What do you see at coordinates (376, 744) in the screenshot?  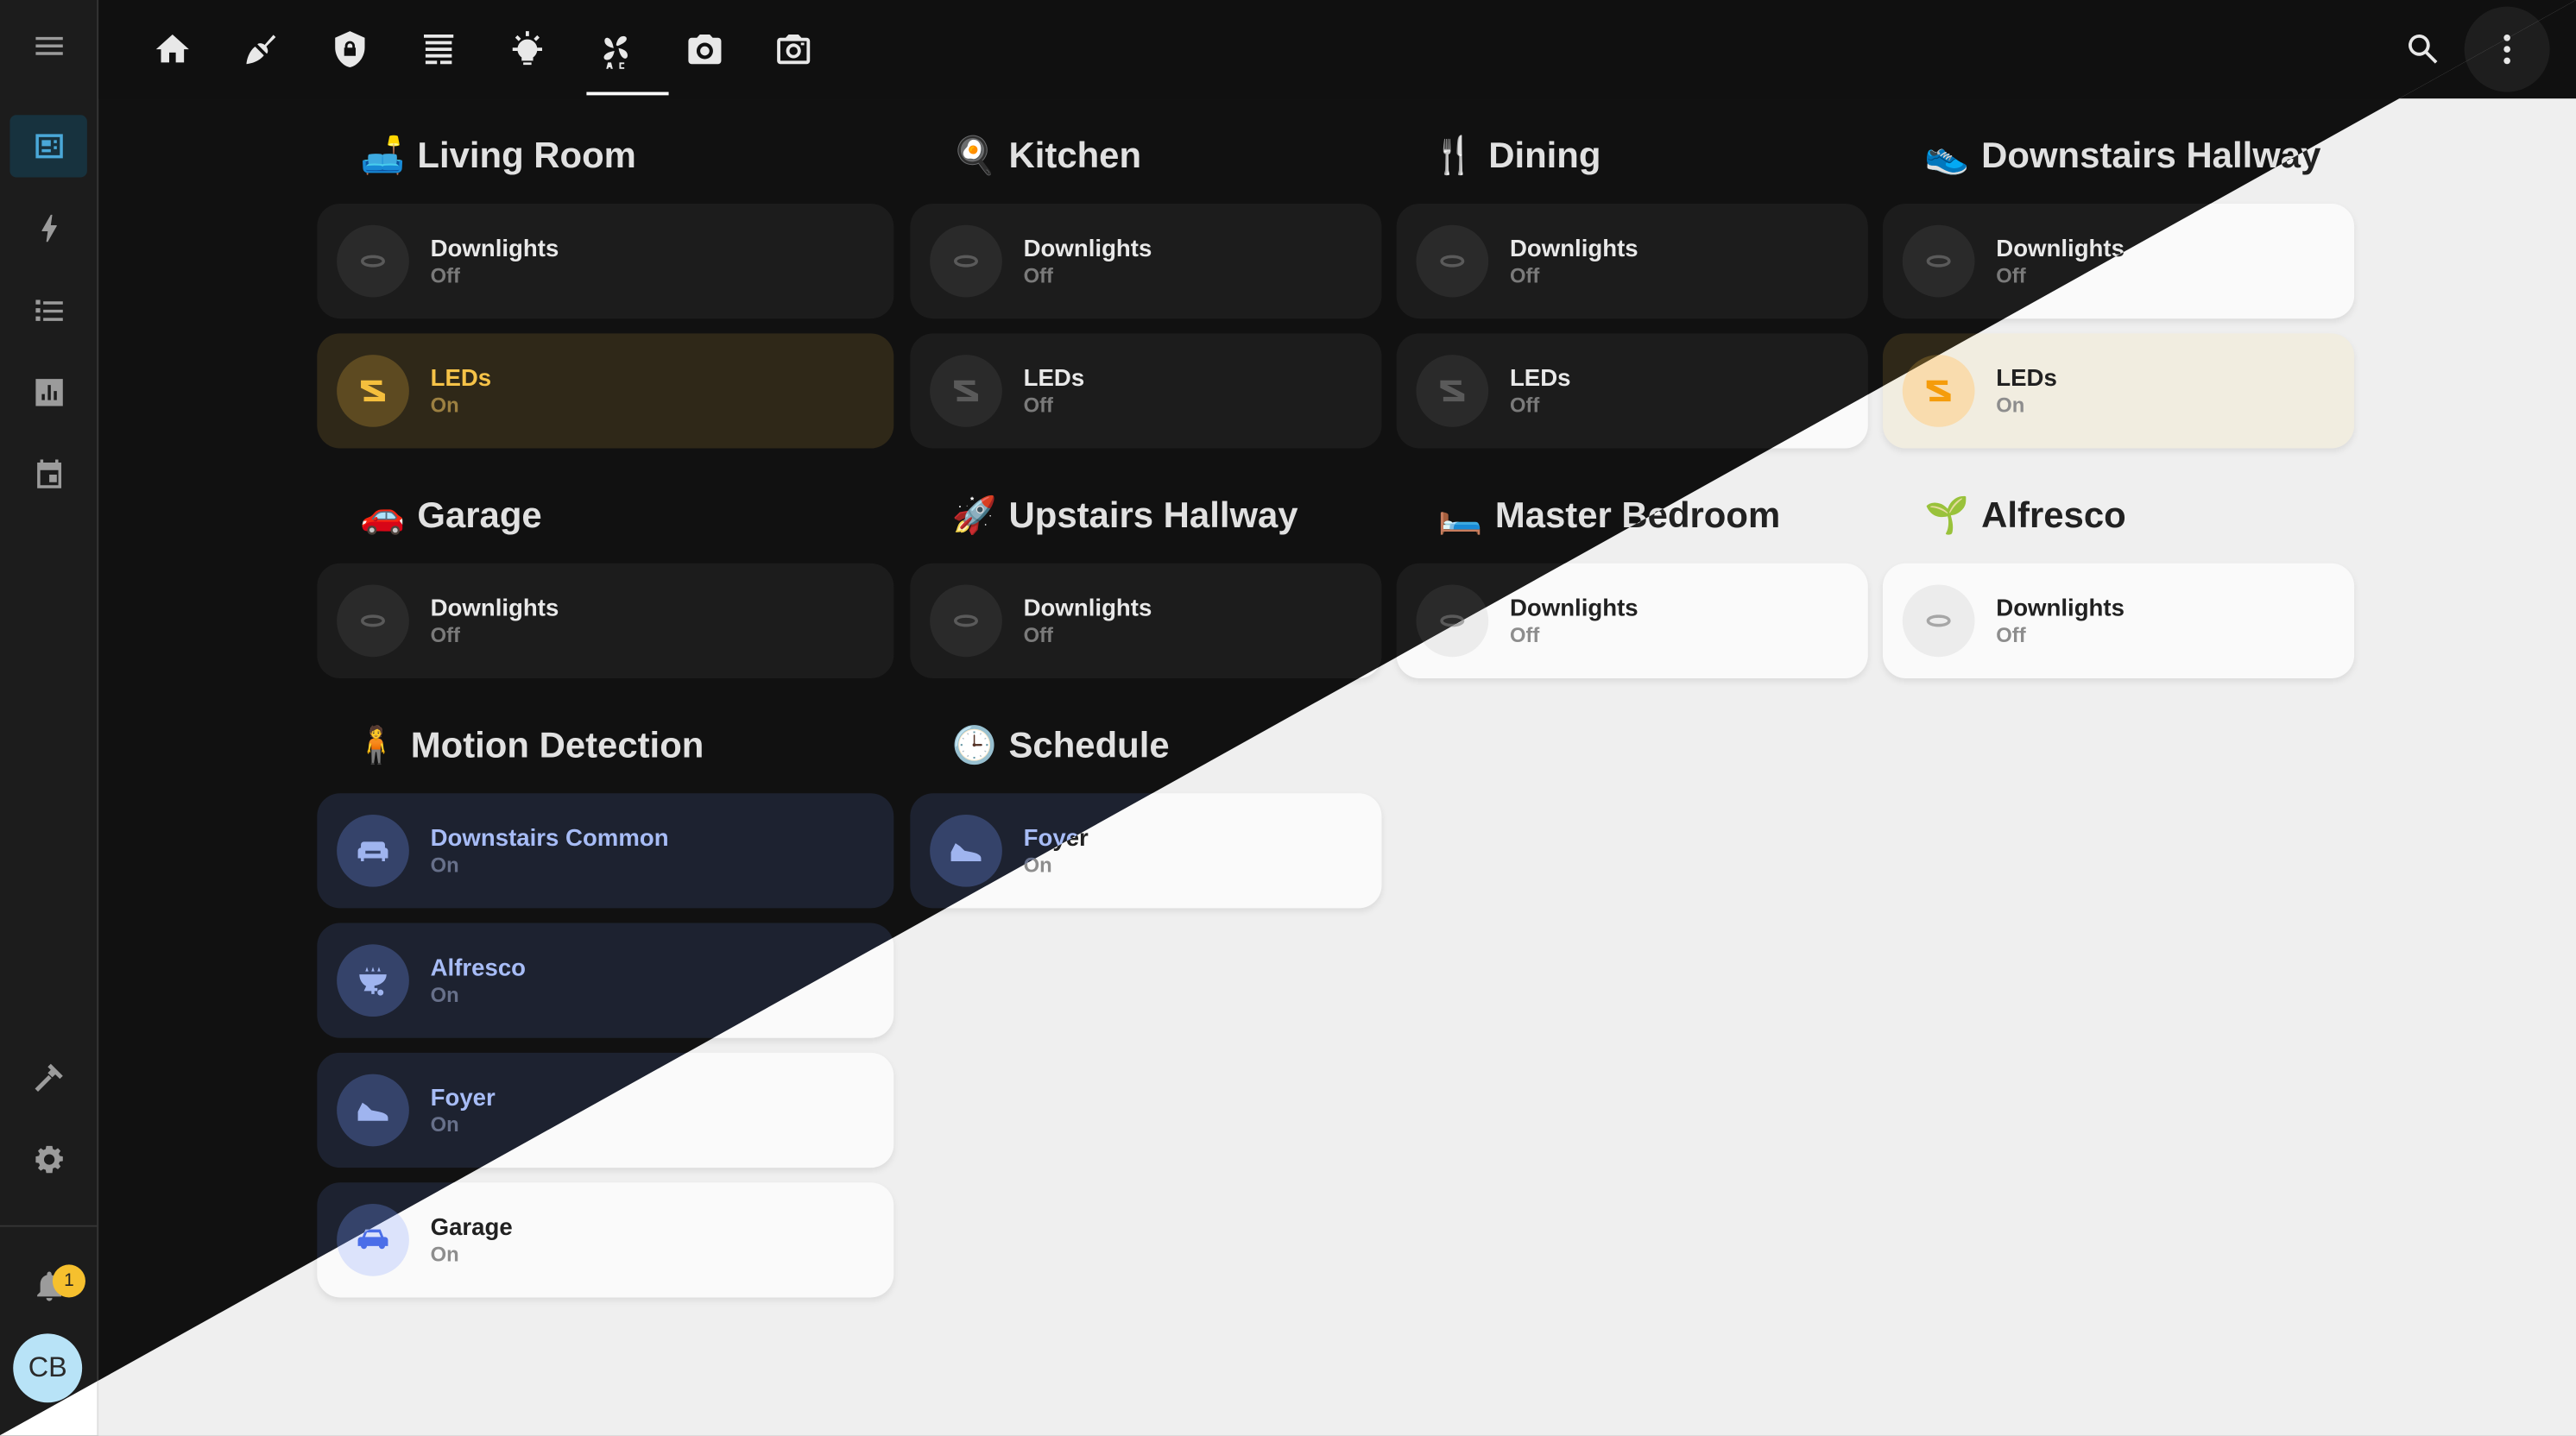 I see `person-standing-icon: 🧍` at bounding box center [376, 744].